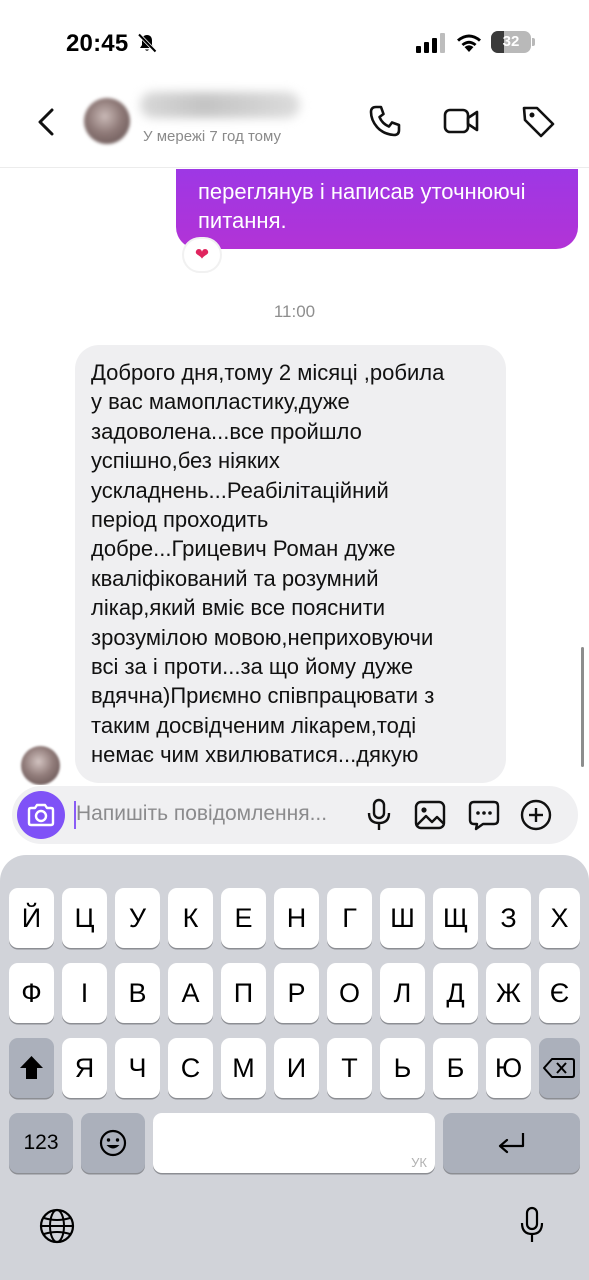 The width and height of the screenshot is (589, 1280). Describe the element at coordinates (202, 255) in the screenshot. I see `heart-reaction-icon: ❤` at that location.